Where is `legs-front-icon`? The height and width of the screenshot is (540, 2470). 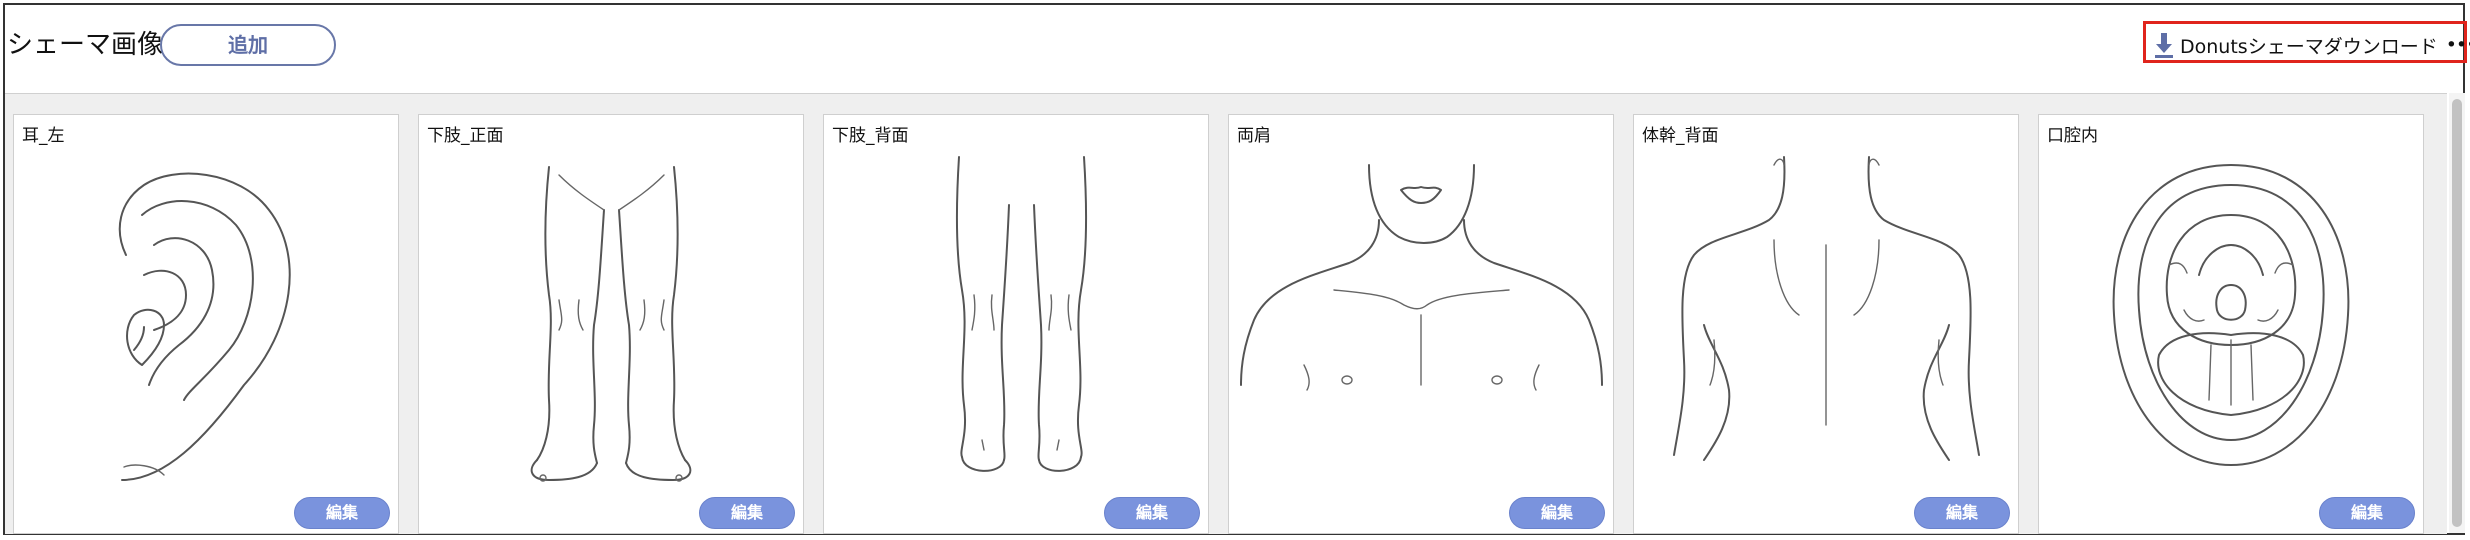 legs-front-icon is located at coordinates (611, 324).